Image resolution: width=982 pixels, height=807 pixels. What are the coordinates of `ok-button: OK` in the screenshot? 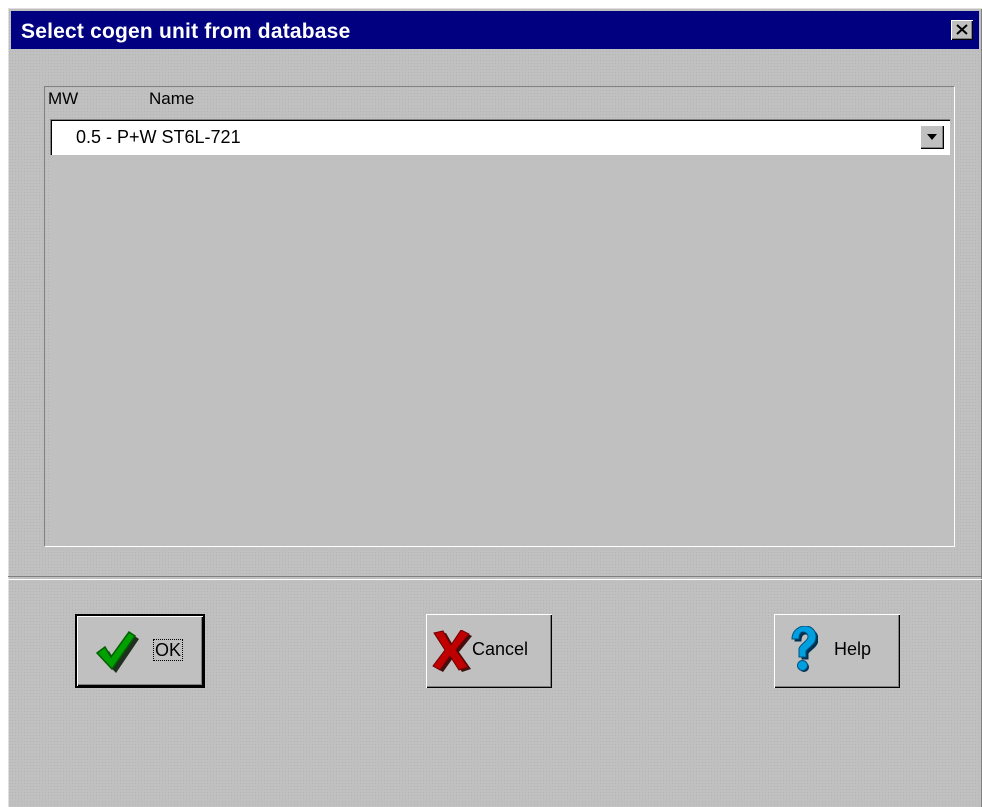 It's located at (140, 651).